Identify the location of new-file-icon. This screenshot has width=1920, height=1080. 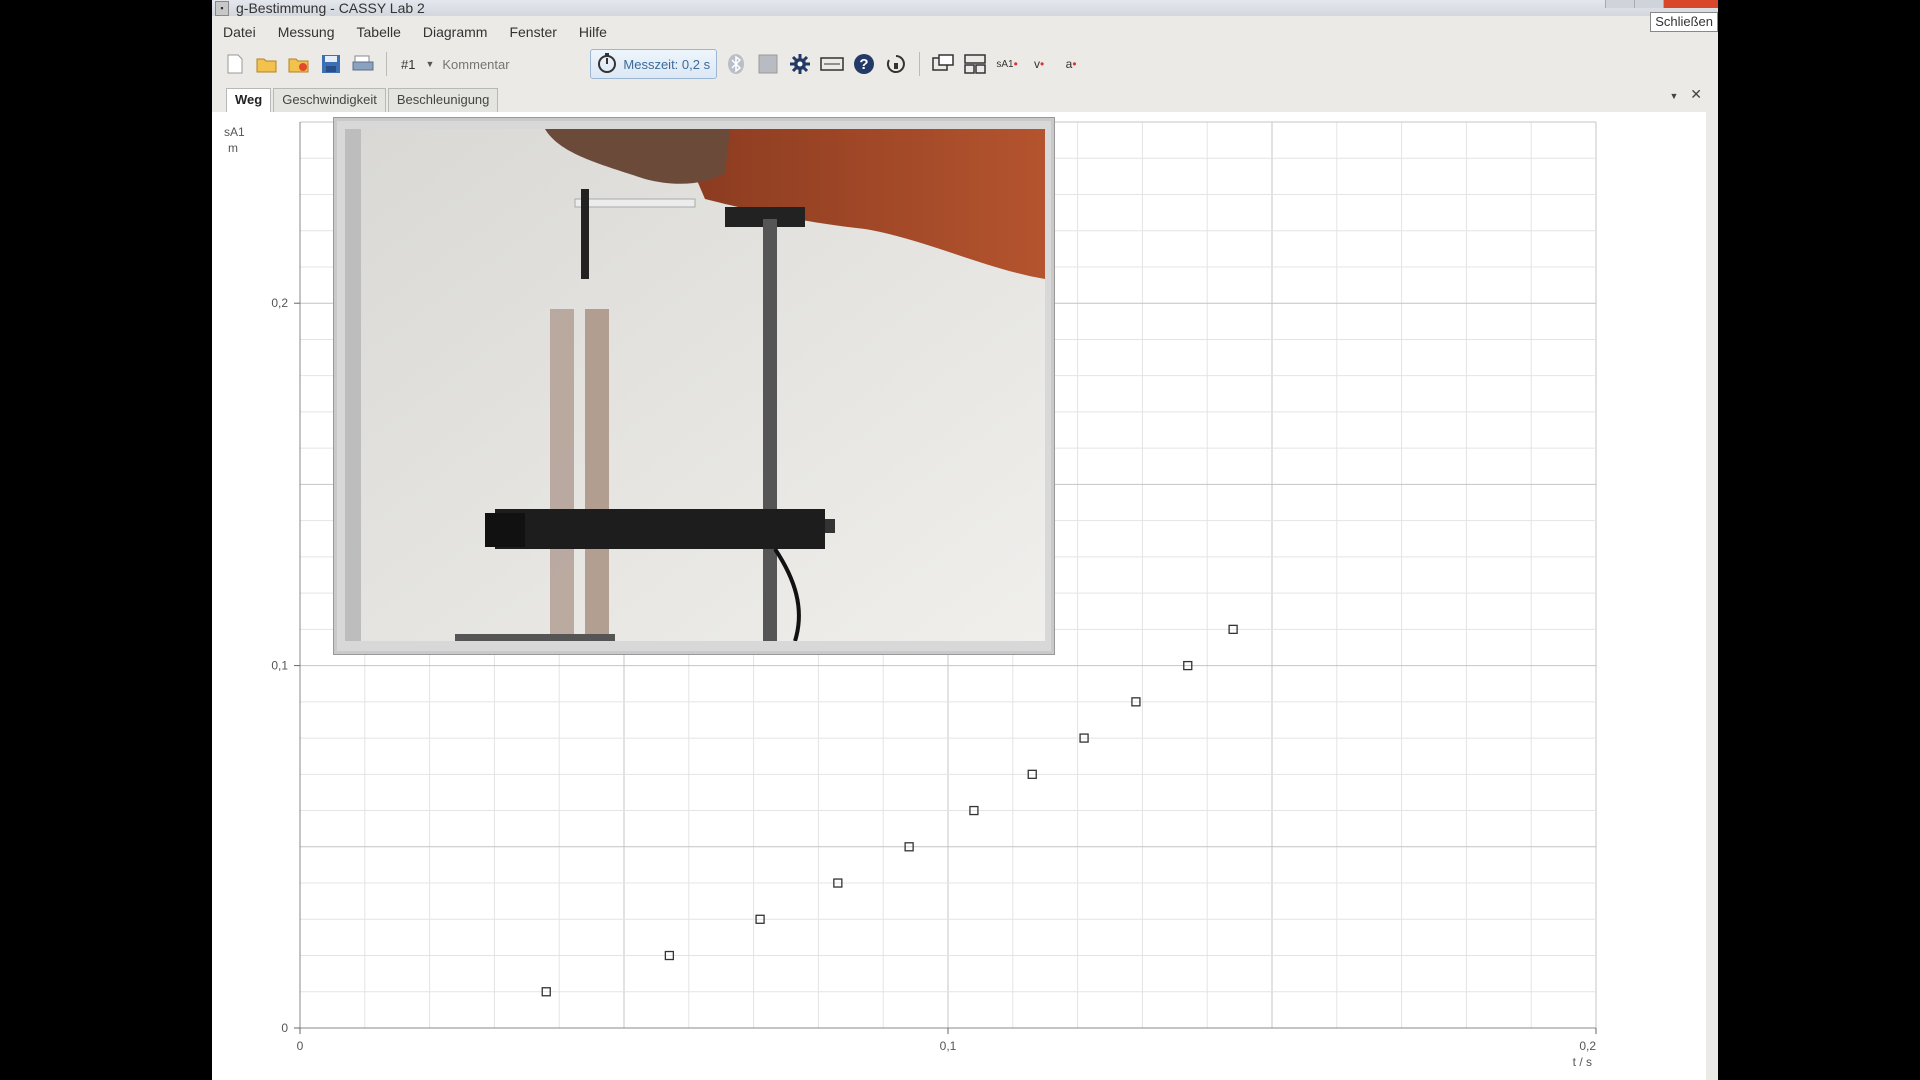
(235, 64).